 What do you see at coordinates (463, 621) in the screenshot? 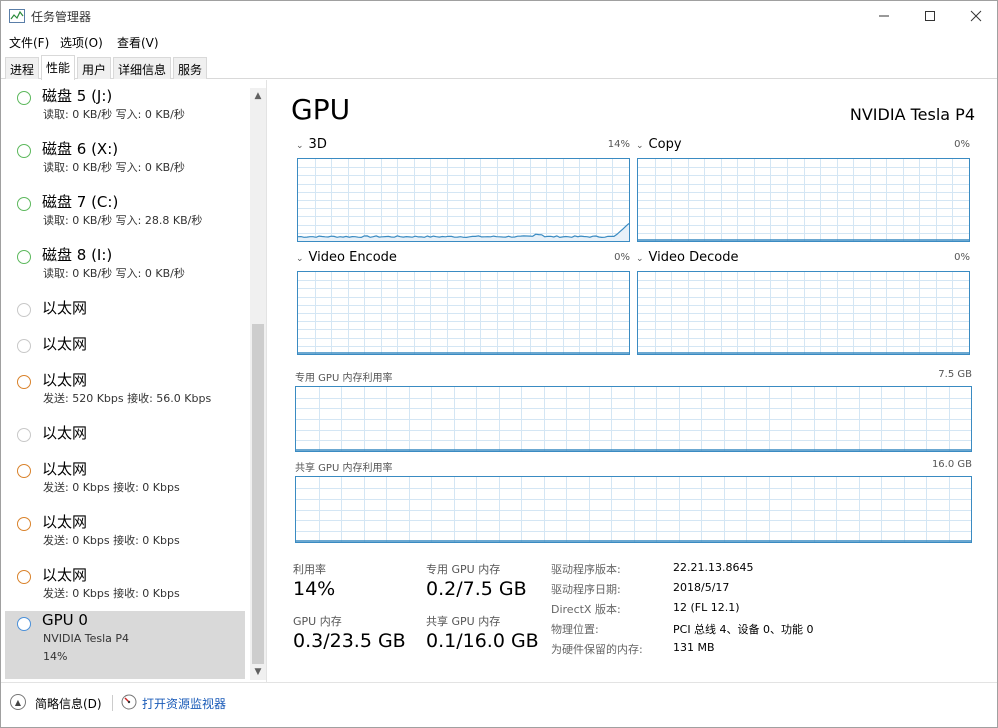
I see `shared-mem-stat-label: 共享 GPU 内存` at bounding box center [463, 621].